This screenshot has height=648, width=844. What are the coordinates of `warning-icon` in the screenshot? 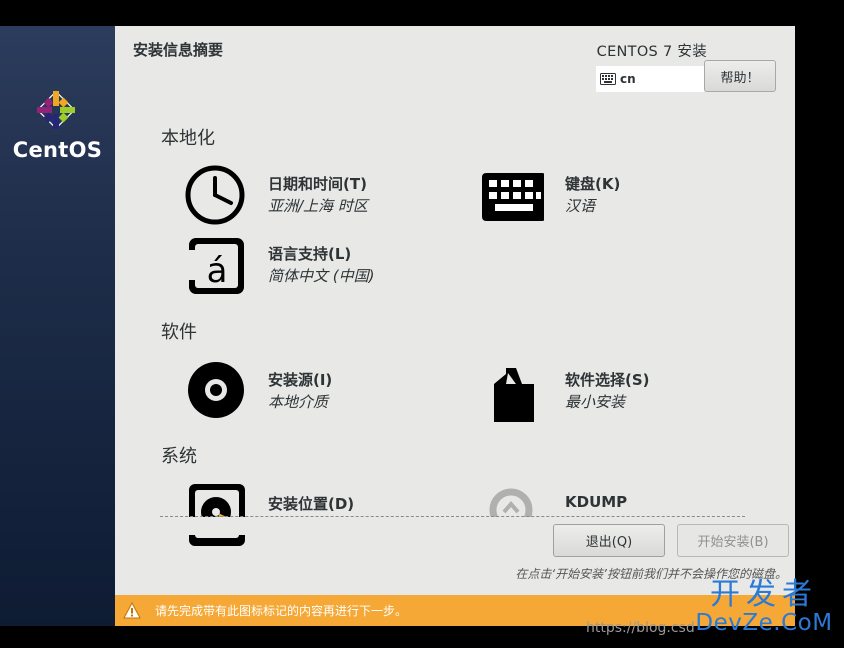 It's located at (132, 609).